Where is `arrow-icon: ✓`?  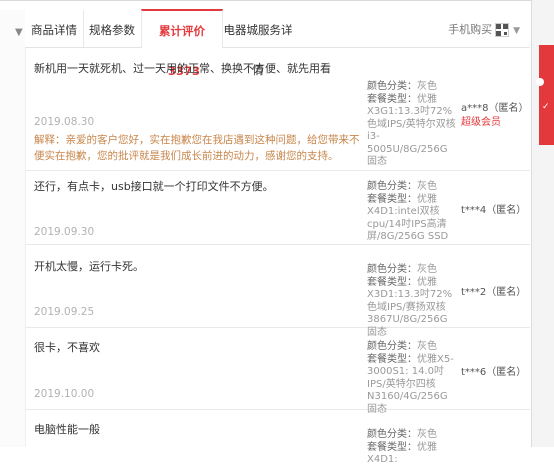 arrow-icon: ✓ is located at coordinates (546, 107).